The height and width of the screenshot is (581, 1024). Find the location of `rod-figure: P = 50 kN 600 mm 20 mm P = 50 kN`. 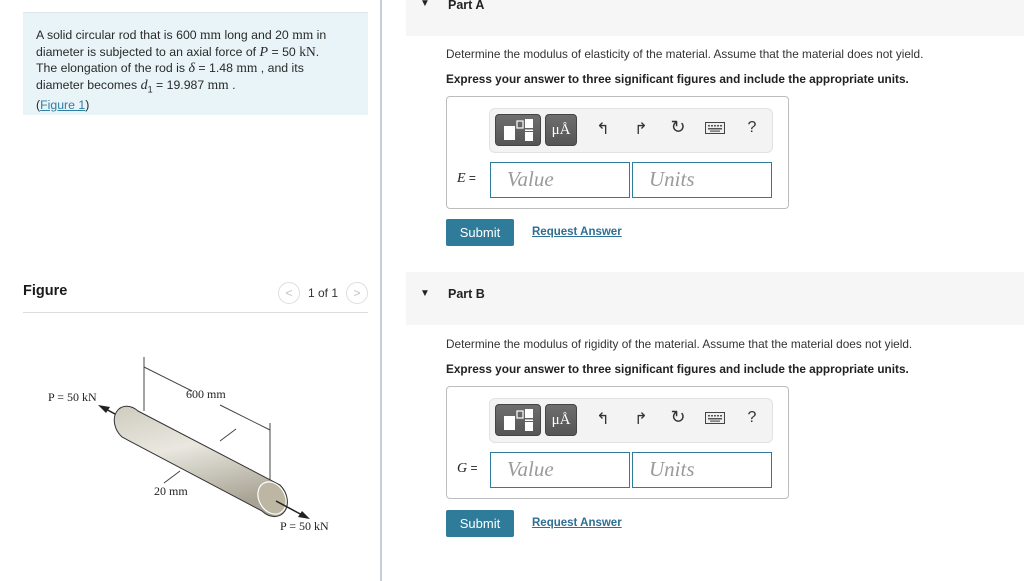

rod-figure: P = 50 kN 600 mm 20 mm P = 50 kN is located at coordinates (188, 445).